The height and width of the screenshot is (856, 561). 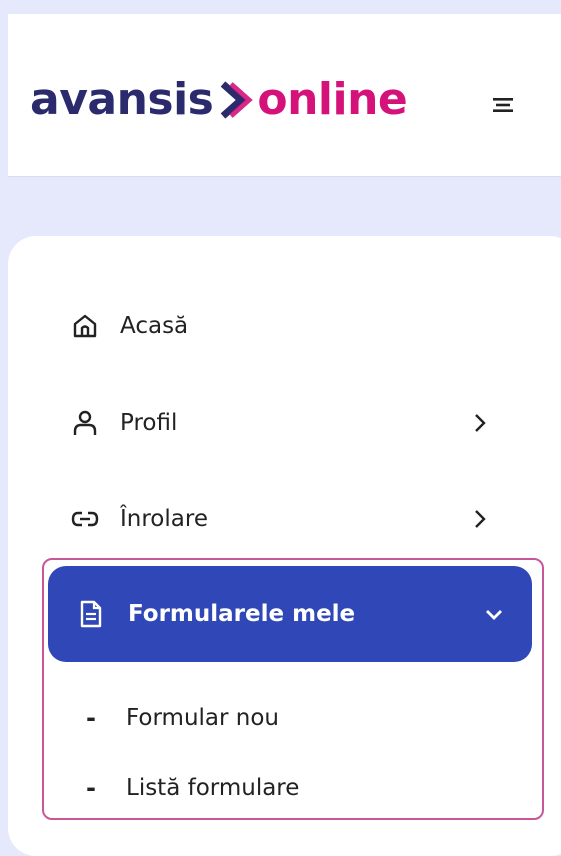 I want to click on sidebar-item-acasa: Acasă, so click(x=290, y=326).